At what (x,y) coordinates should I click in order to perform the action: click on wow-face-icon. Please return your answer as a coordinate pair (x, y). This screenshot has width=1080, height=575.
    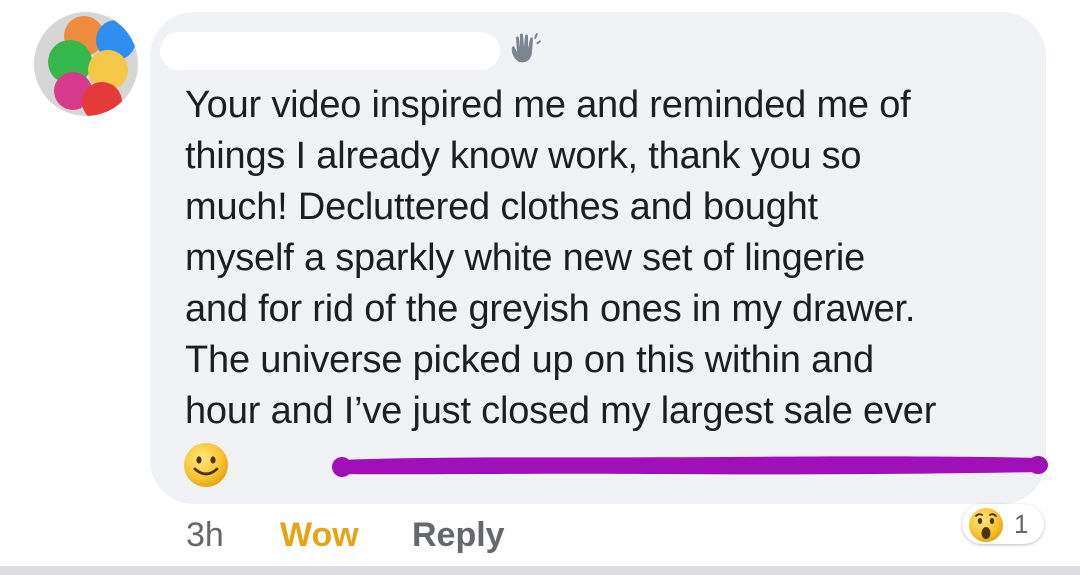
    Looking at the image, I should click on (986, 525).